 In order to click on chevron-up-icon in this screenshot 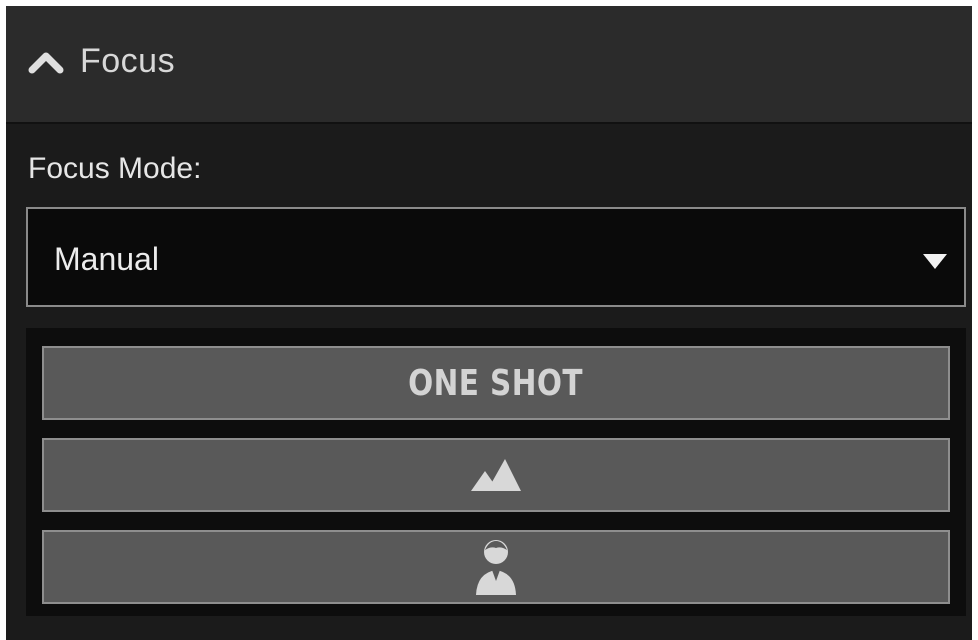, I will do `click(46, 63)`.